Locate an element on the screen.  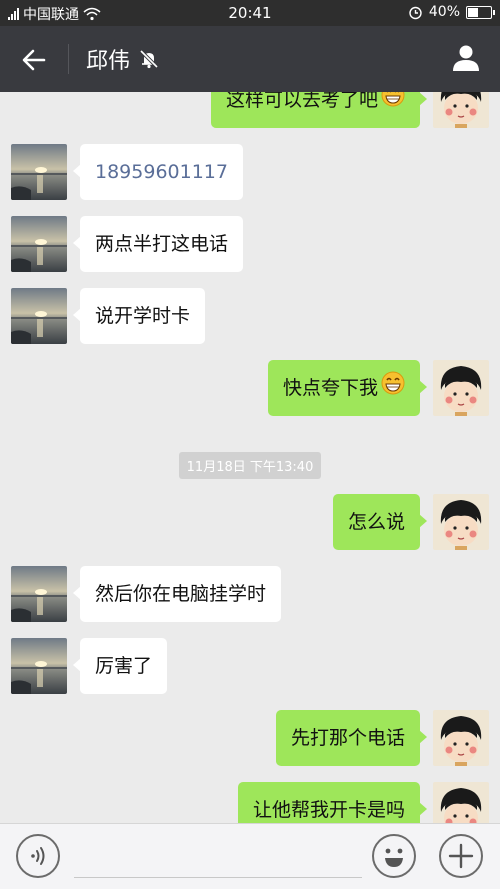
timestamp: 11月18日 下午13:40 is located at coordinates (250, 465).